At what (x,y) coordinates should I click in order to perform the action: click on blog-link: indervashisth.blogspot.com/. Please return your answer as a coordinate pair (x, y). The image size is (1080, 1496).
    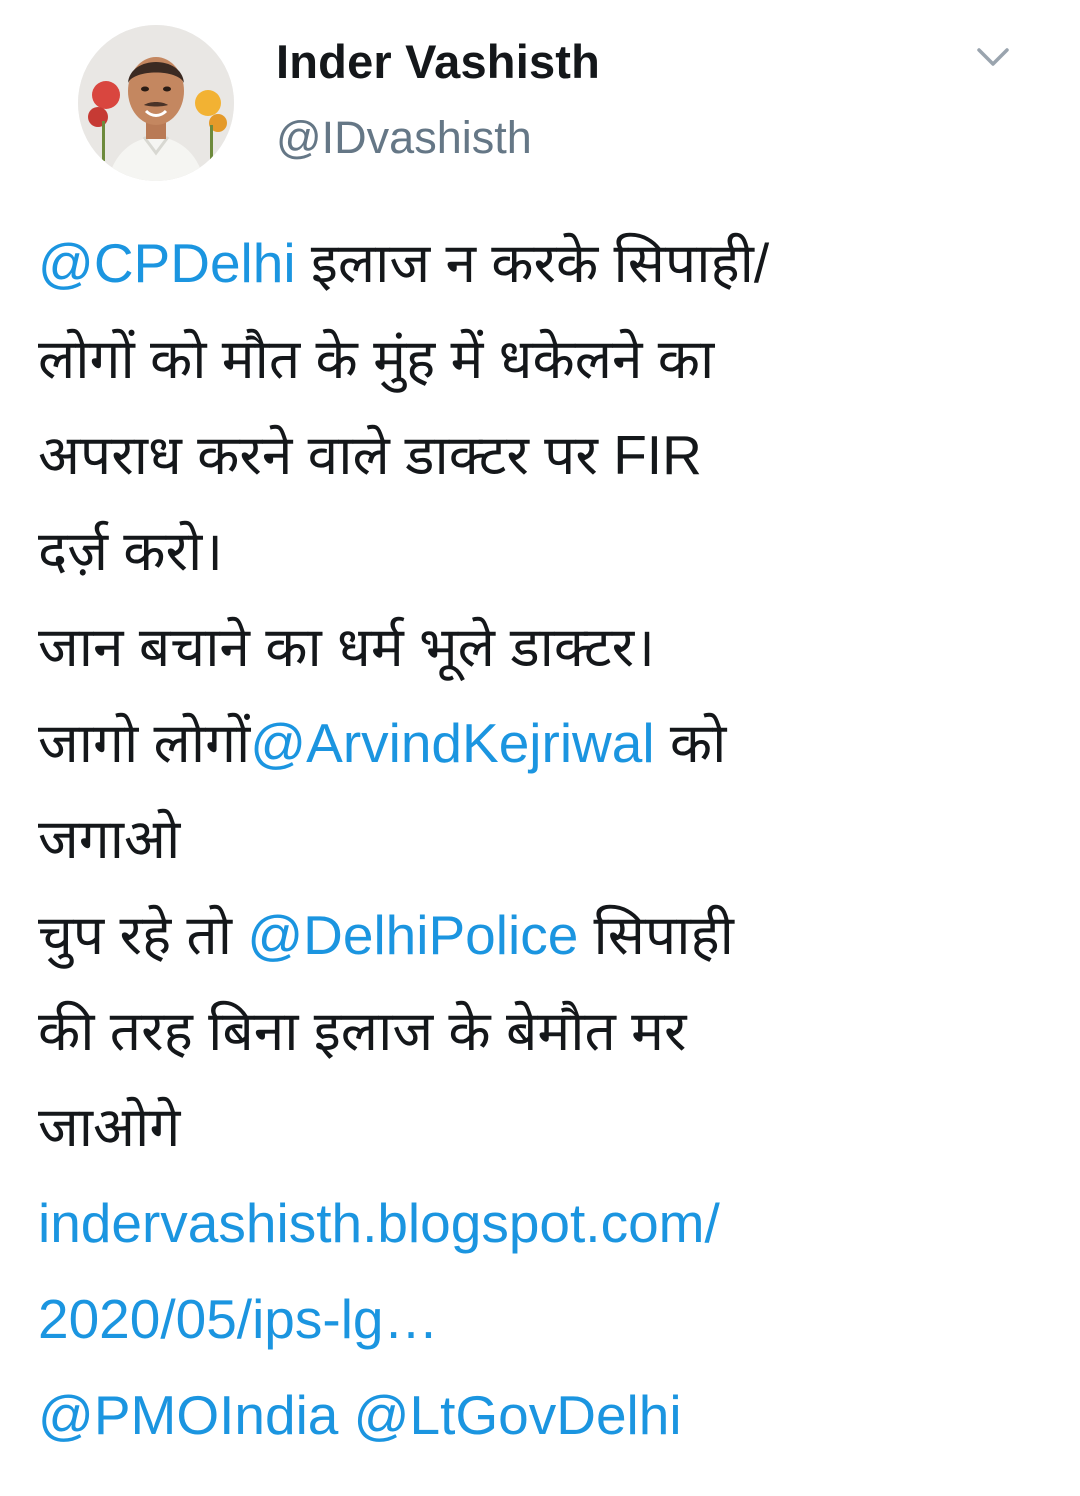
    Looking at the image, I should click on (379, 1223).